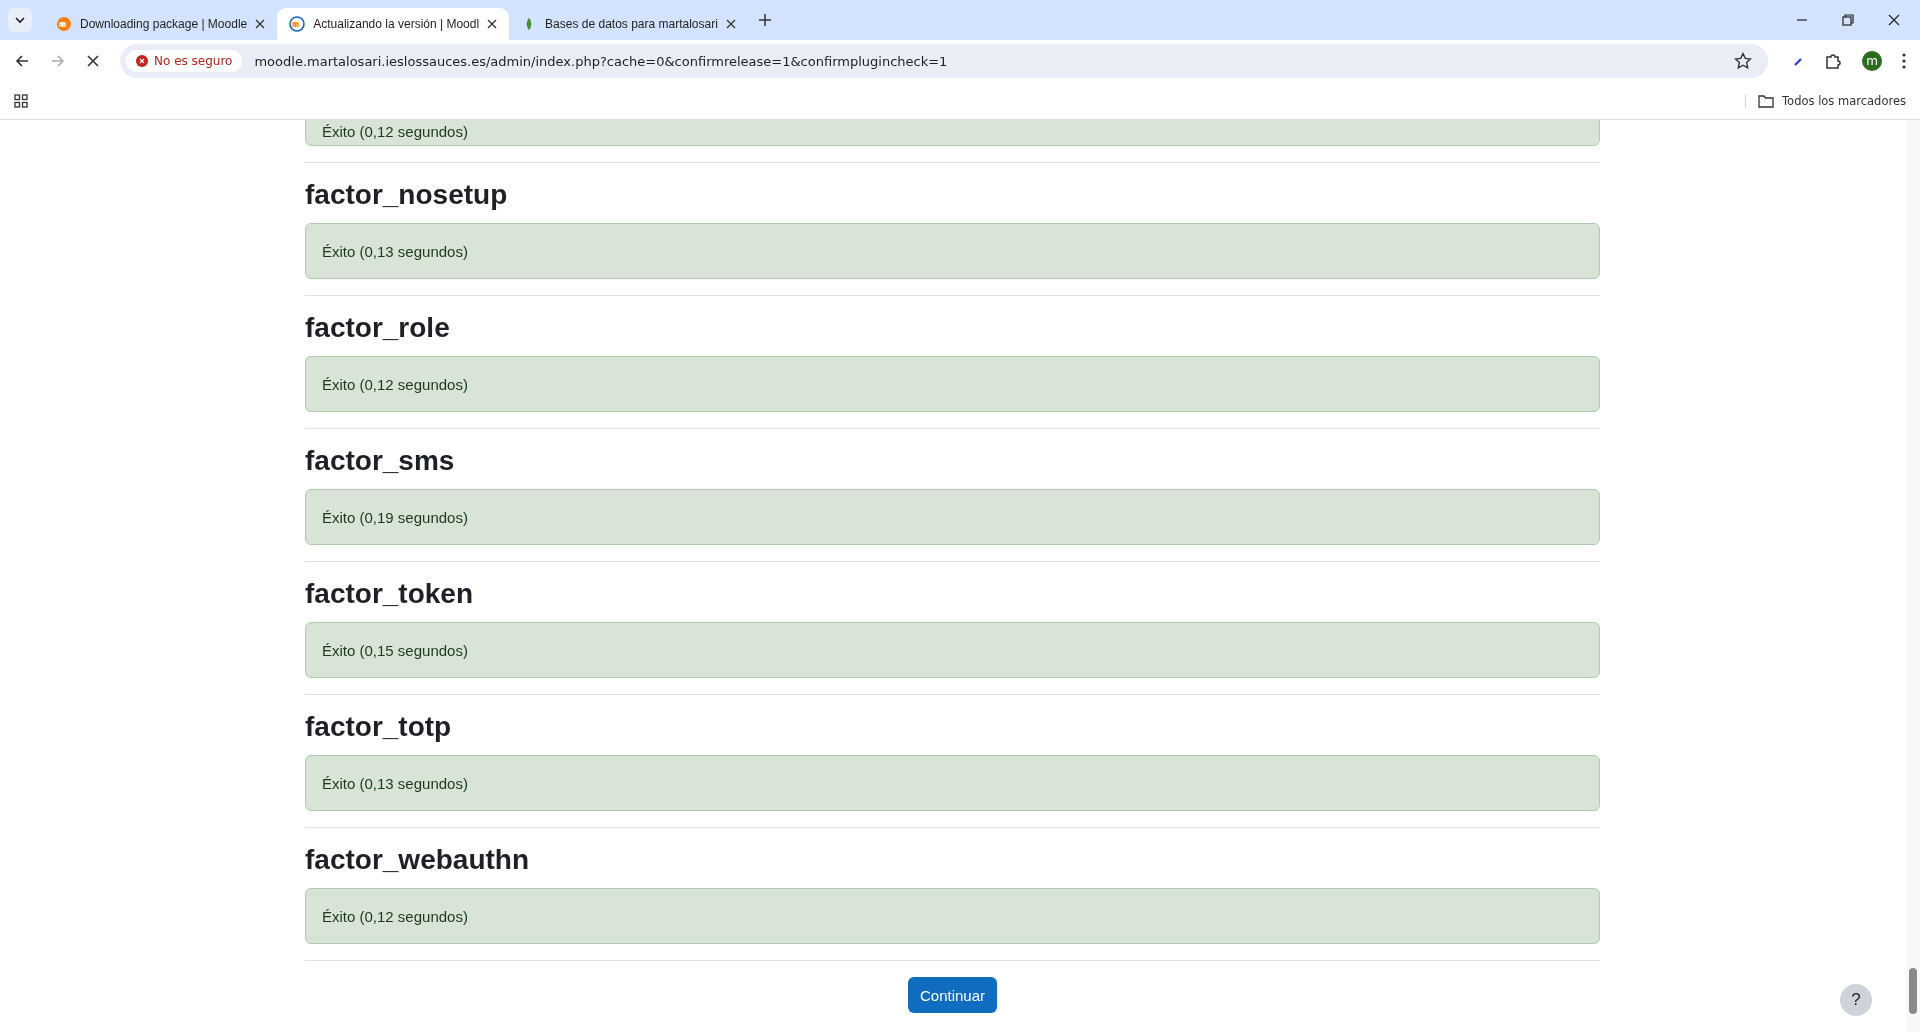 The image size is (1920, 1032). What do you see at coordinates (379, 727) in the screenshot?
I see `plugin-heading: factor_totp` at bounding box center [379, 727].